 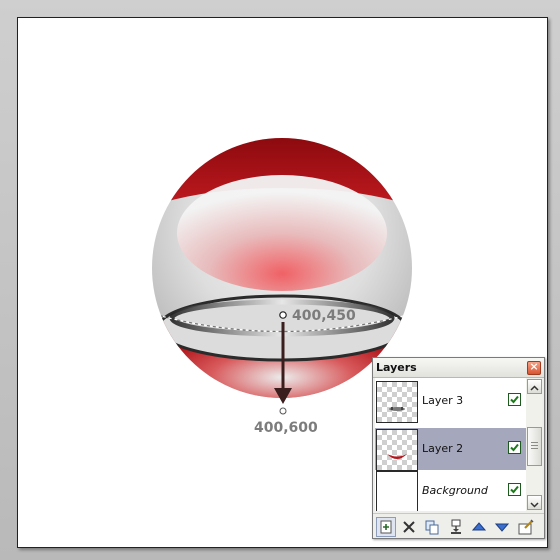 I want to click on layer-row-background: Background, so click(x=450, y=490).